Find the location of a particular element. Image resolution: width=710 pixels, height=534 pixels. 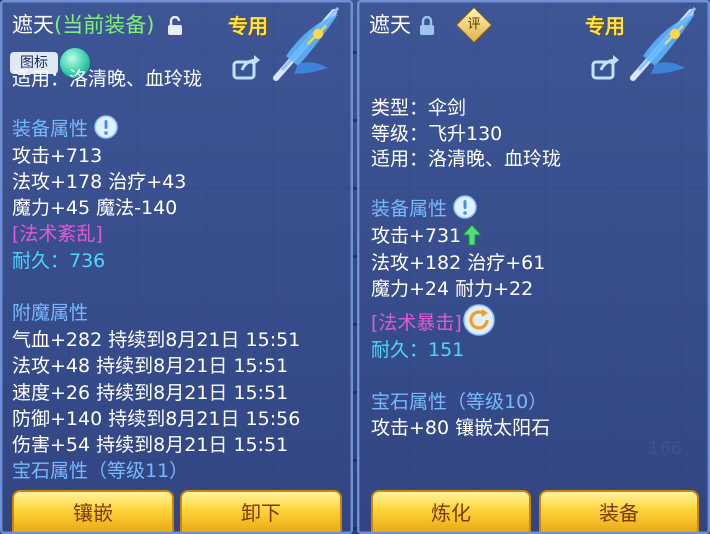

durability: 耐久：736 is located at coordinates (59, 261).